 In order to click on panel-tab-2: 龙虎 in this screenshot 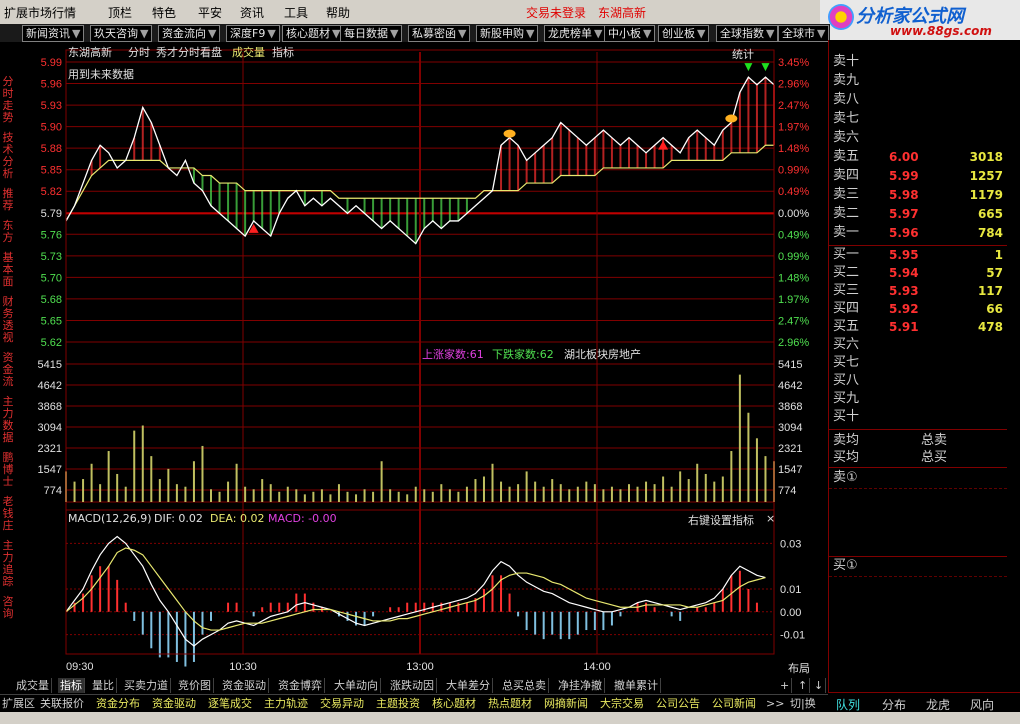, I will do `click(938, 704)`.